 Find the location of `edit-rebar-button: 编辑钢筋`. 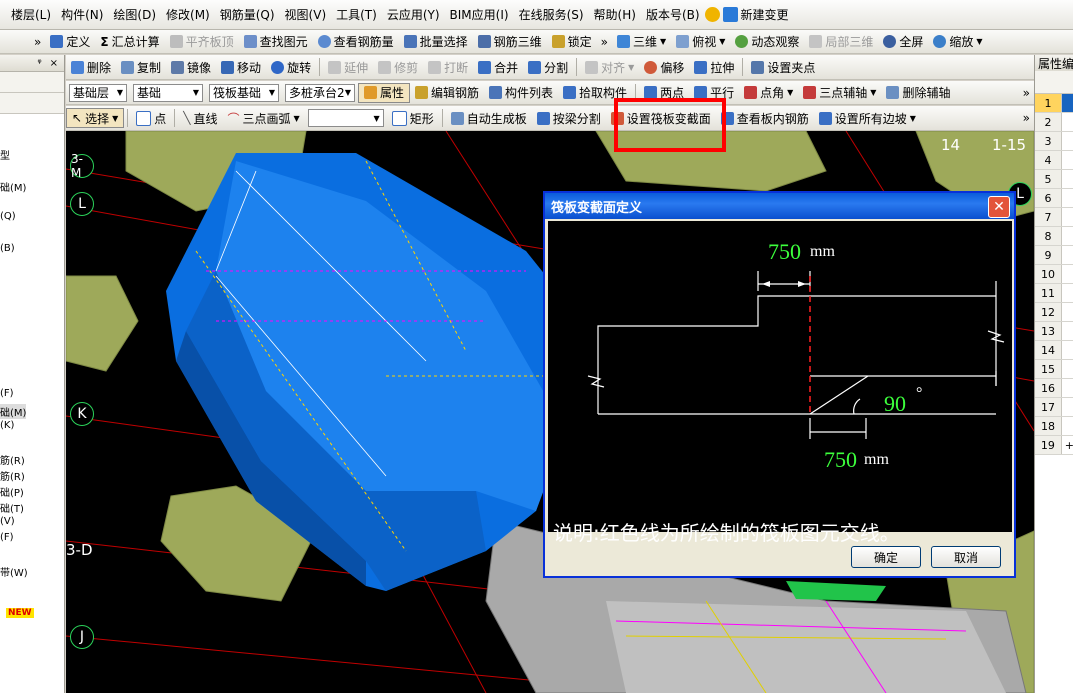

edit-rebar-button: 编辑钢筋 is located at coordinates (447, 93).